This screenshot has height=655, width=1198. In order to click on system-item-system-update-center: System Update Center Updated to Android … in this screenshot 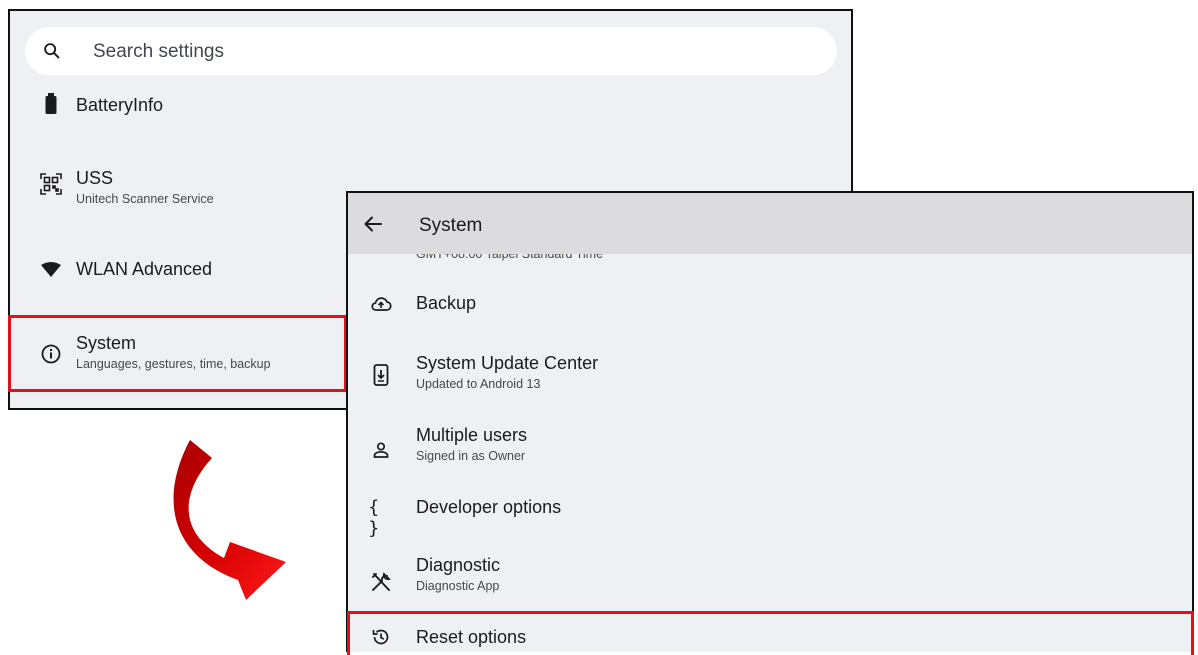, I will do `click(770, 379)`.